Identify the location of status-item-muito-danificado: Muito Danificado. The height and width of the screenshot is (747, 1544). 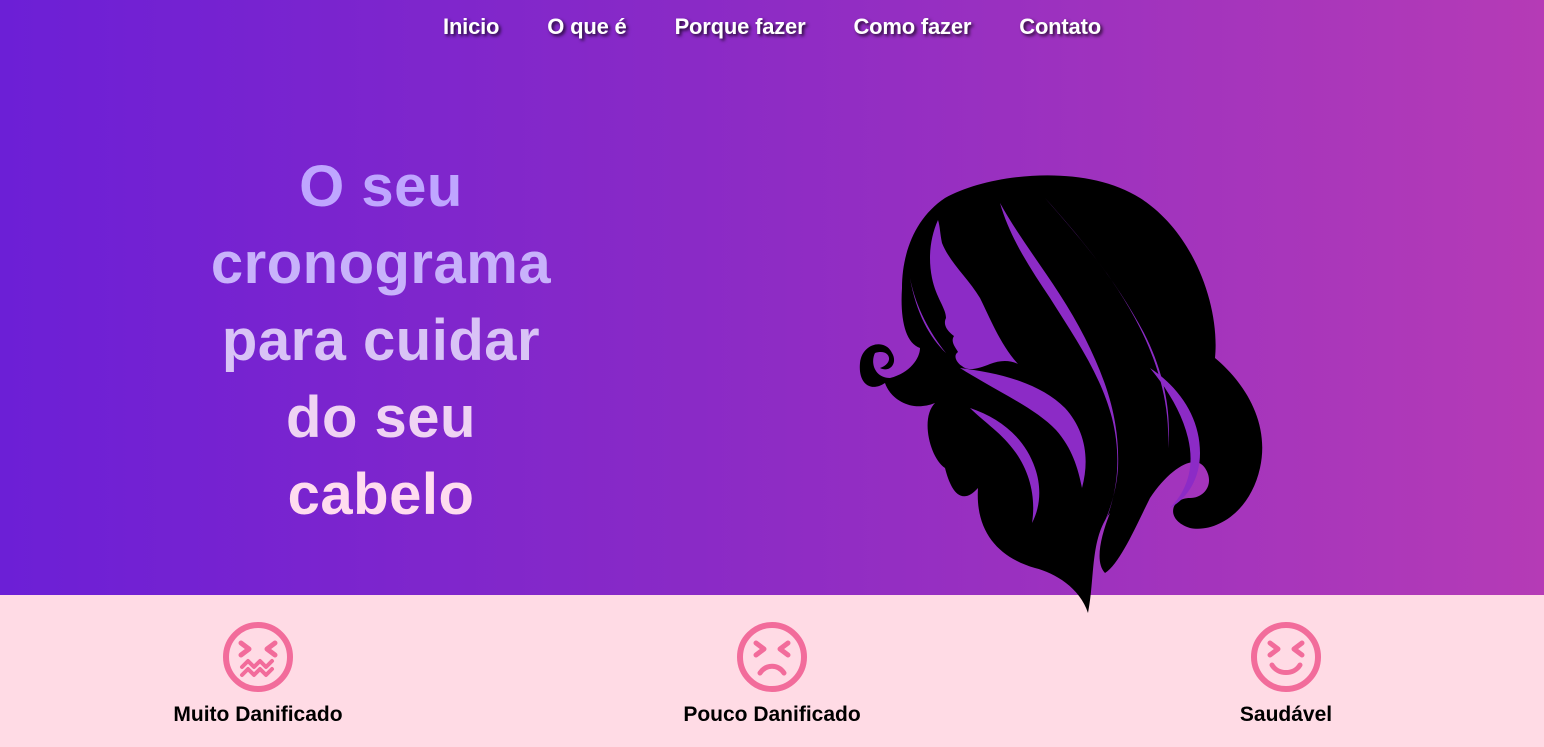
(258, 674).